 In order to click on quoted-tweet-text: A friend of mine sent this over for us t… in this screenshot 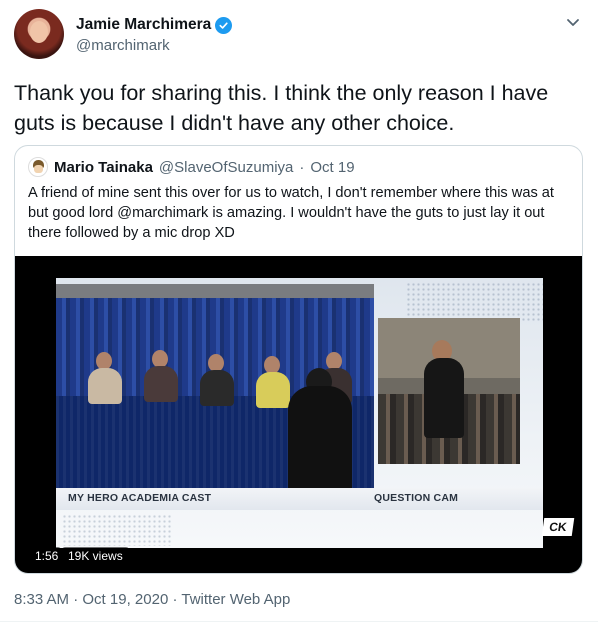, I will do `click(291, 213)`.